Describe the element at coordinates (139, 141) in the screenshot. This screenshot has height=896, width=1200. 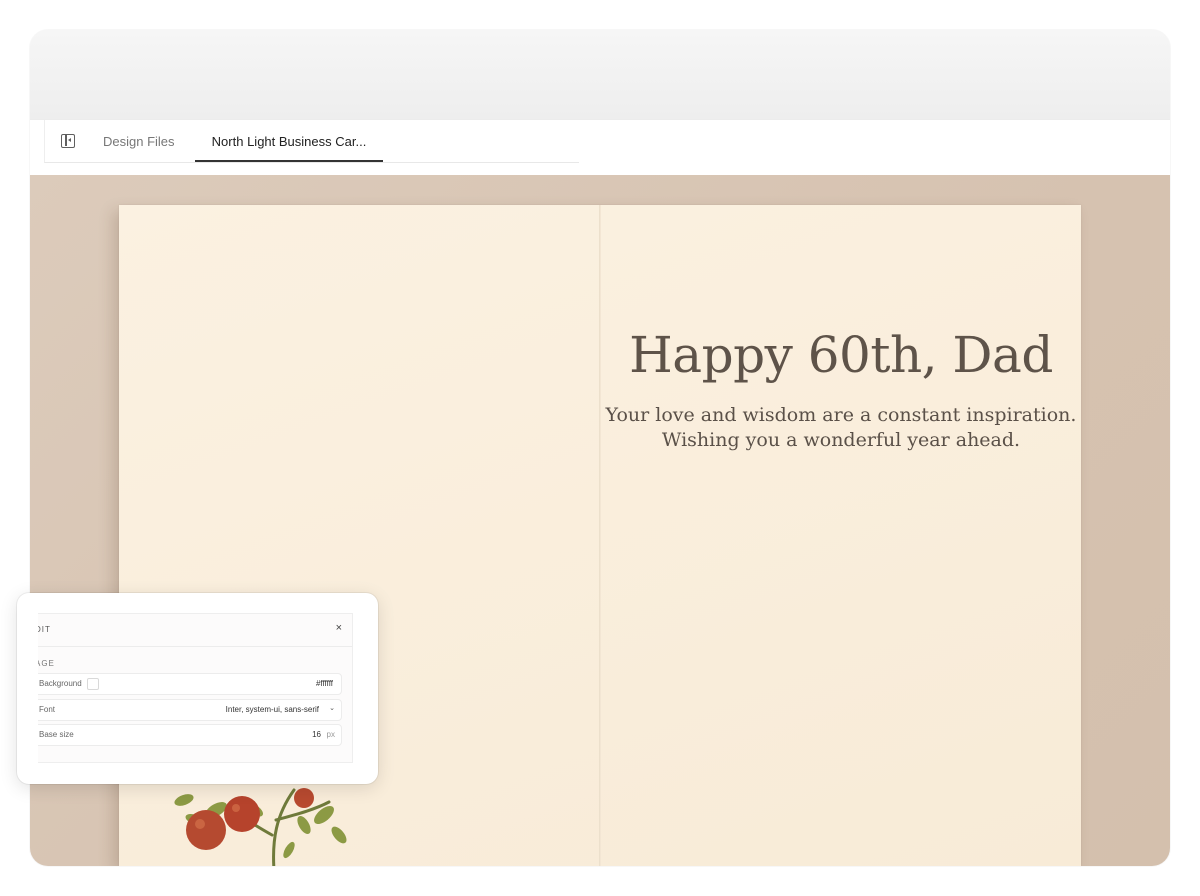
I see `tab-design-files: Design Files` at that location.